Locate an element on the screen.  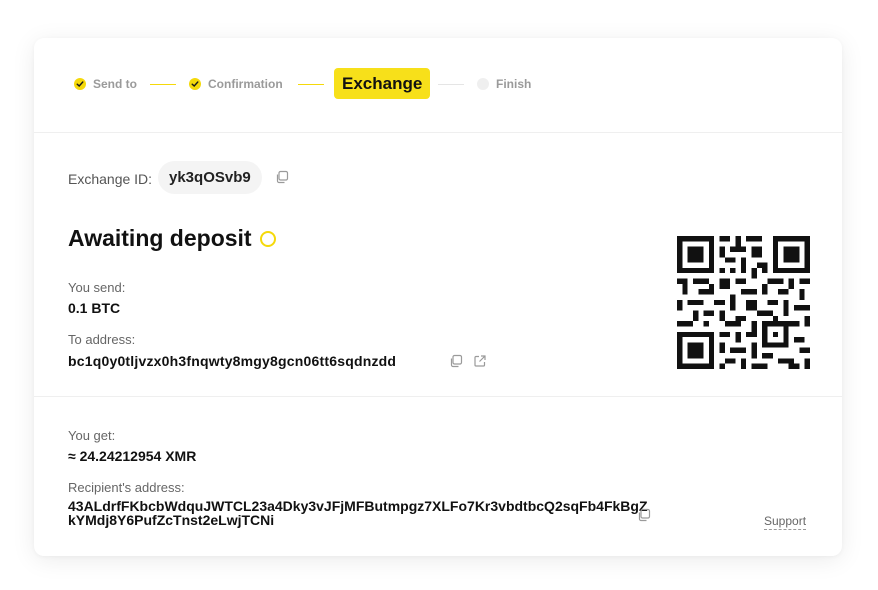
step-exchange-active: Exchange is located at coordinates (382, 83).